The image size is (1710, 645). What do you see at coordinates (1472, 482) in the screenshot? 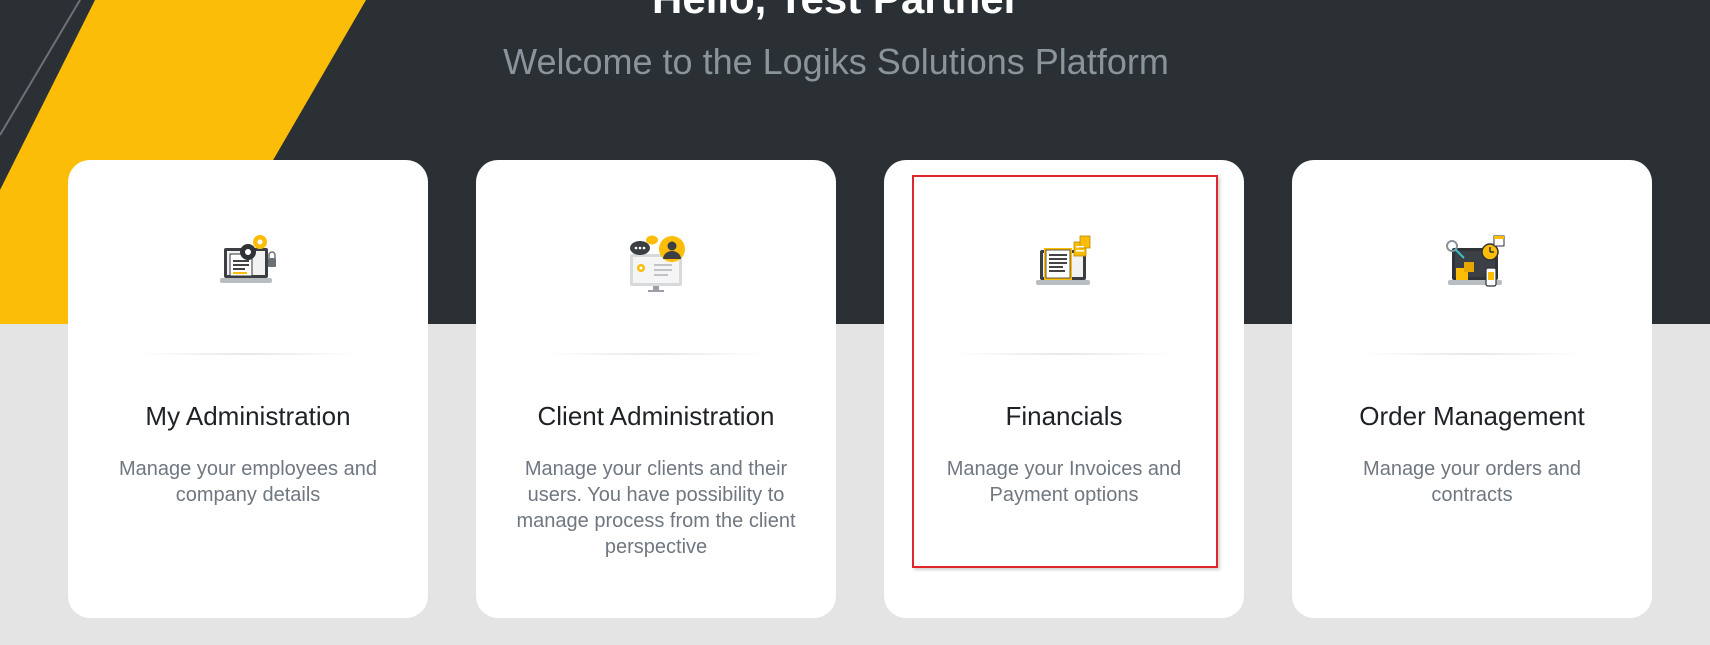
I see `card-description: Manage your orders and contracts` at bounding box center [1472, 482].